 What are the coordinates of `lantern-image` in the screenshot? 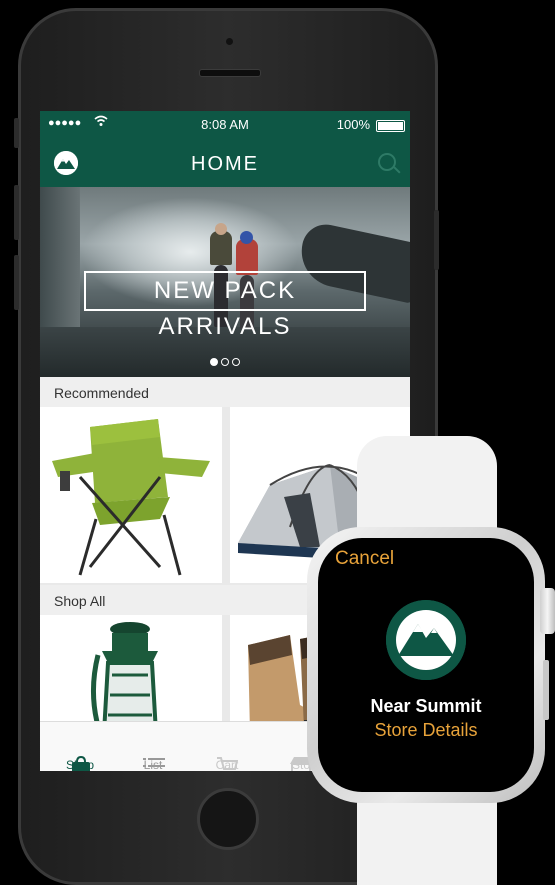 It's located at (124, 671).